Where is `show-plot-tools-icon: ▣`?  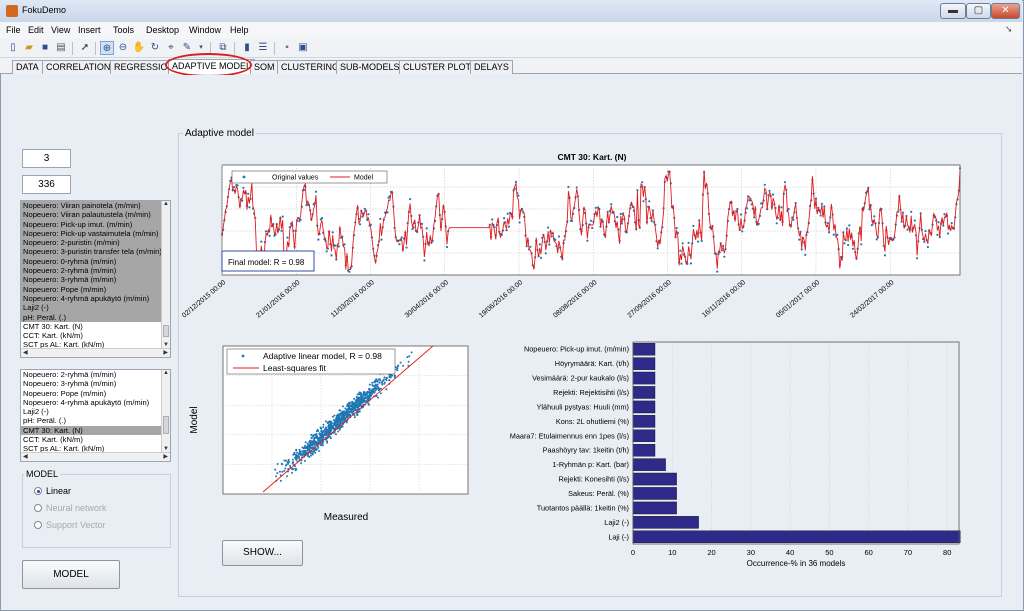
show-plot-tools-icon: ▣ is located at coordinates (303, 48).